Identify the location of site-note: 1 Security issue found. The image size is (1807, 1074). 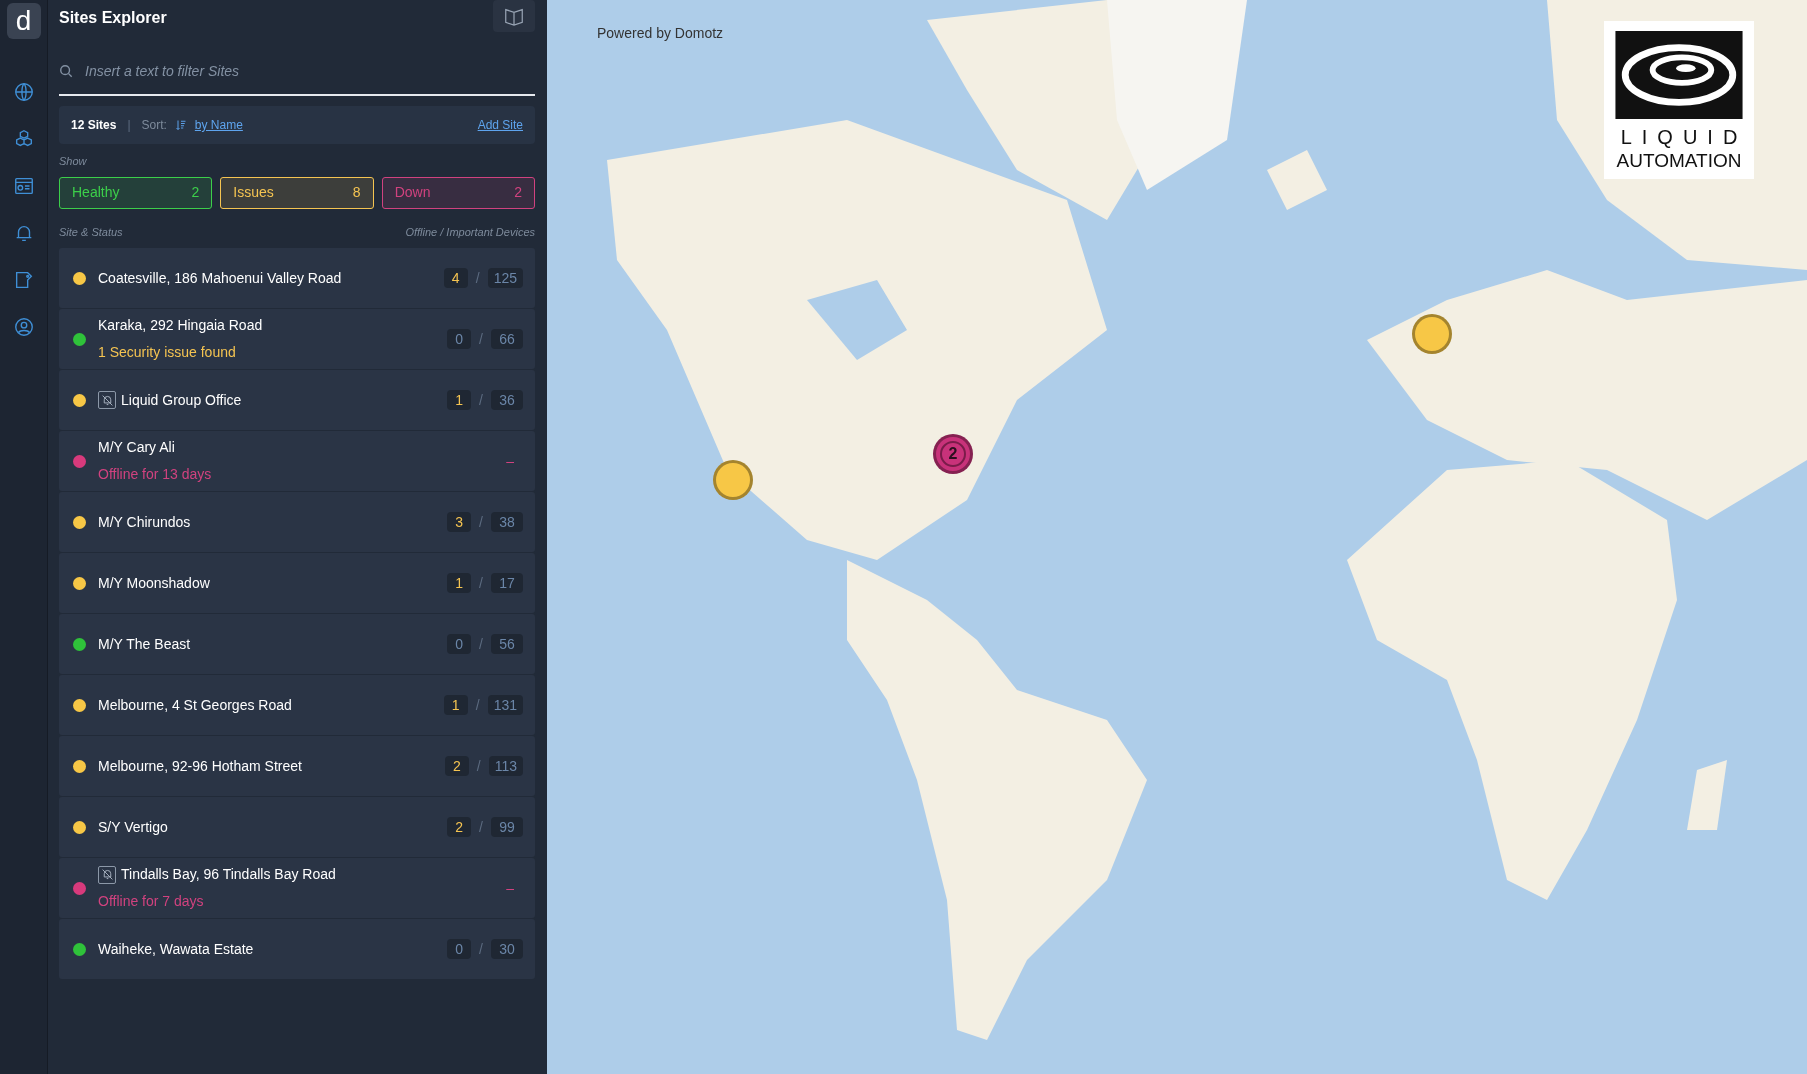
(167, 352).